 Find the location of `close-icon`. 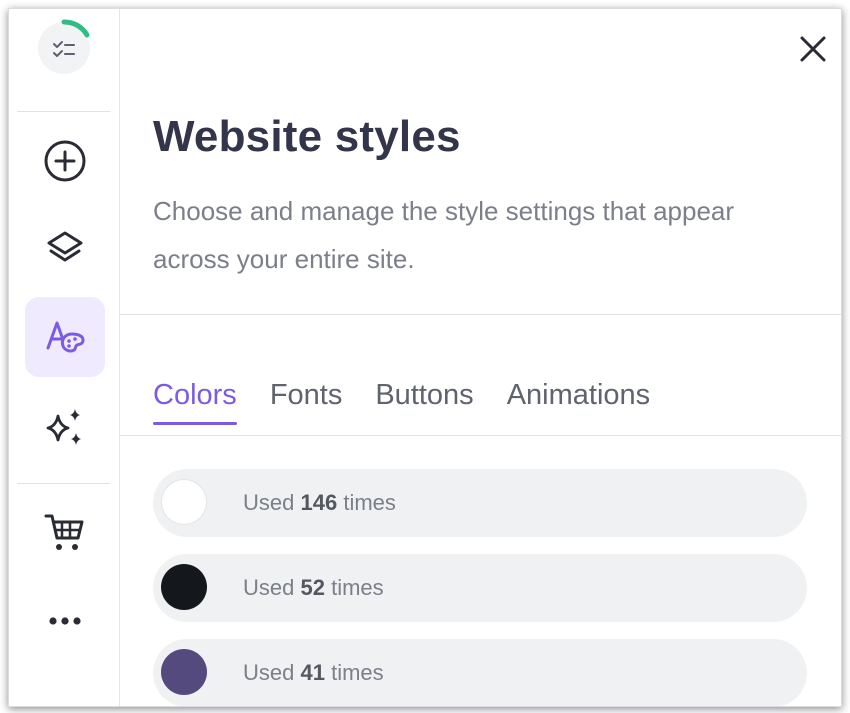

close-icon is located at coordinates (813, 49).